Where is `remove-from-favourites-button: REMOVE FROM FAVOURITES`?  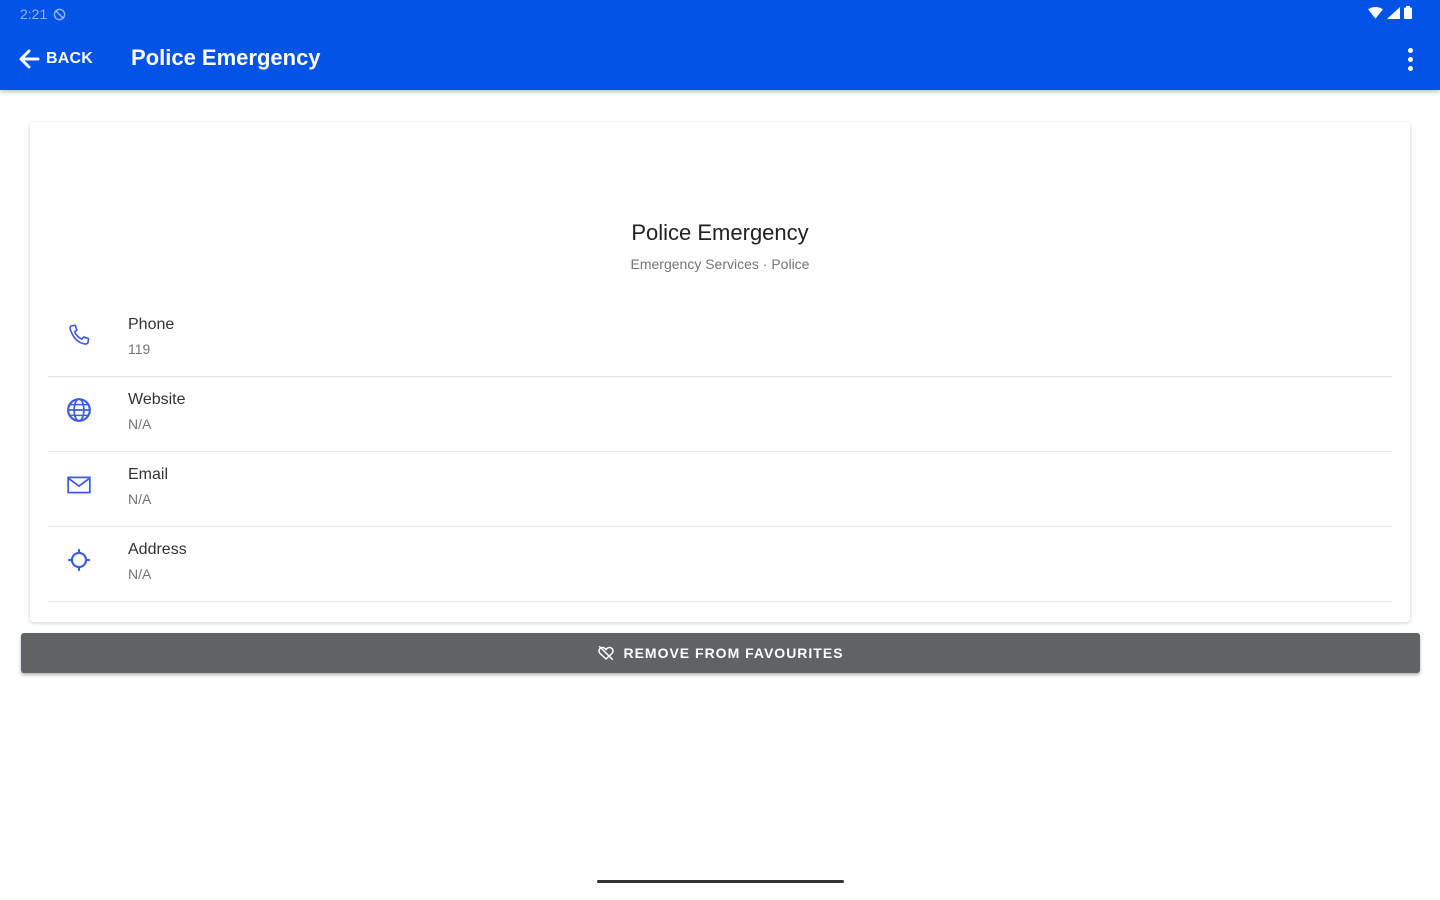 remove-from-favourites-button: REMOVE FROM FAVOURITES is located at coordinates (720, 653).